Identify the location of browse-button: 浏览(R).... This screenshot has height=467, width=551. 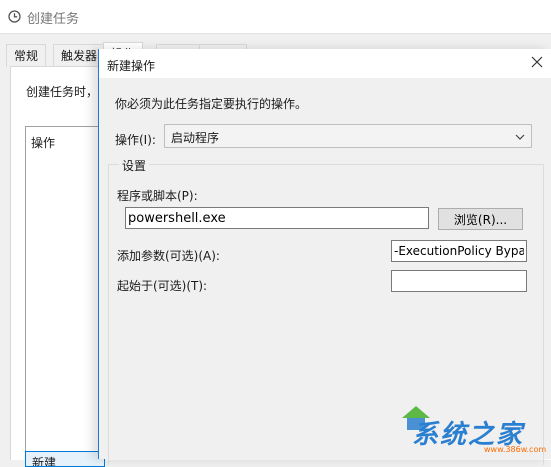
(480, 219).